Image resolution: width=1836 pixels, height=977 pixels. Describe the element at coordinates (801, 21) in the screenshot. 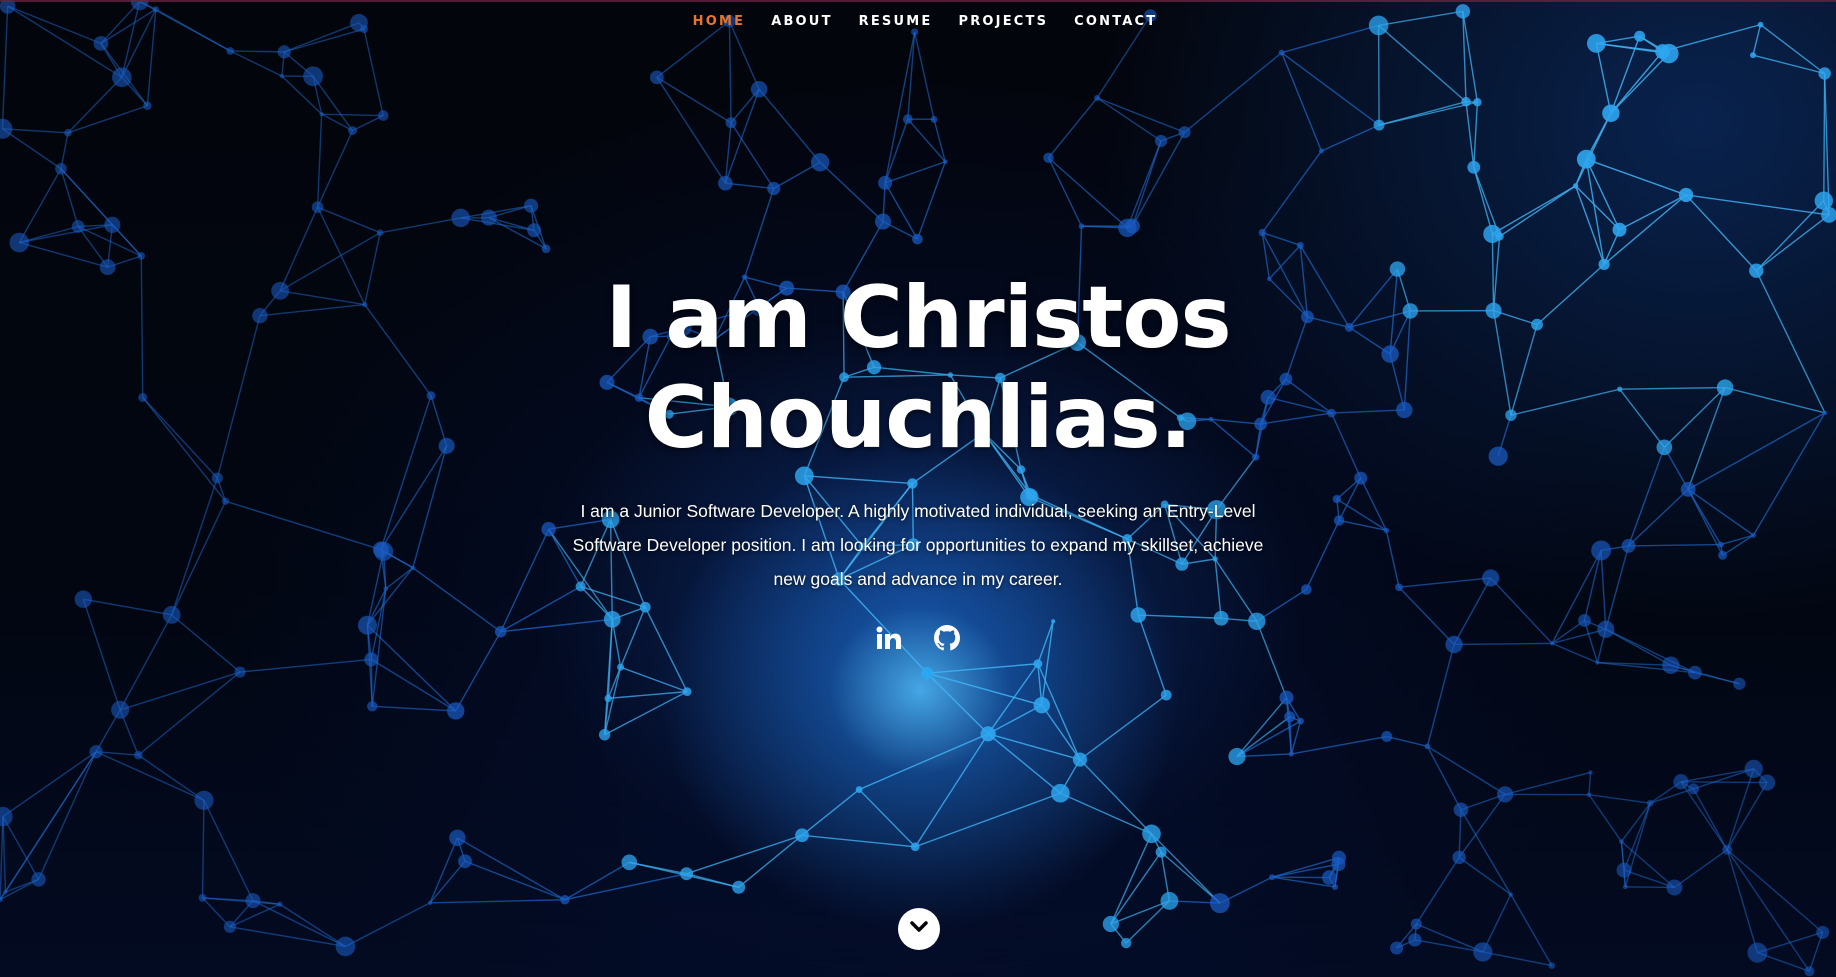

I see `nav-item-about: ABOUT` at that location.